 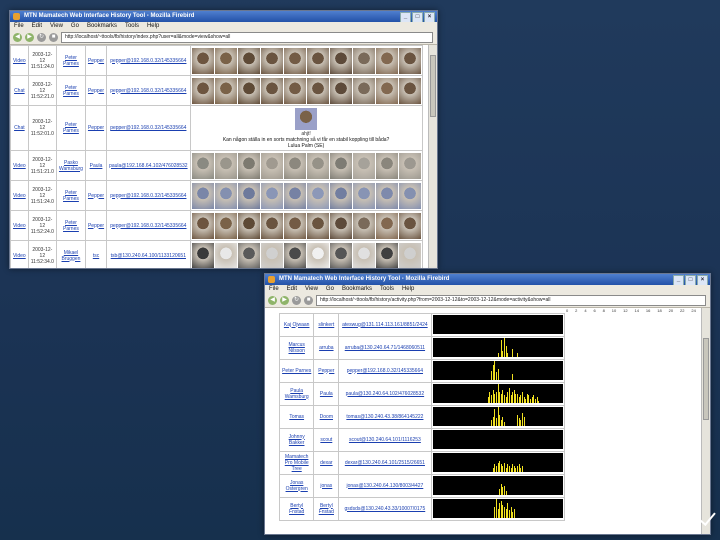 What do you see at coordinates (71, 256) in the screenshot?
I see `user-link: Mikael Bruggen` at bounding box center [71, 256].